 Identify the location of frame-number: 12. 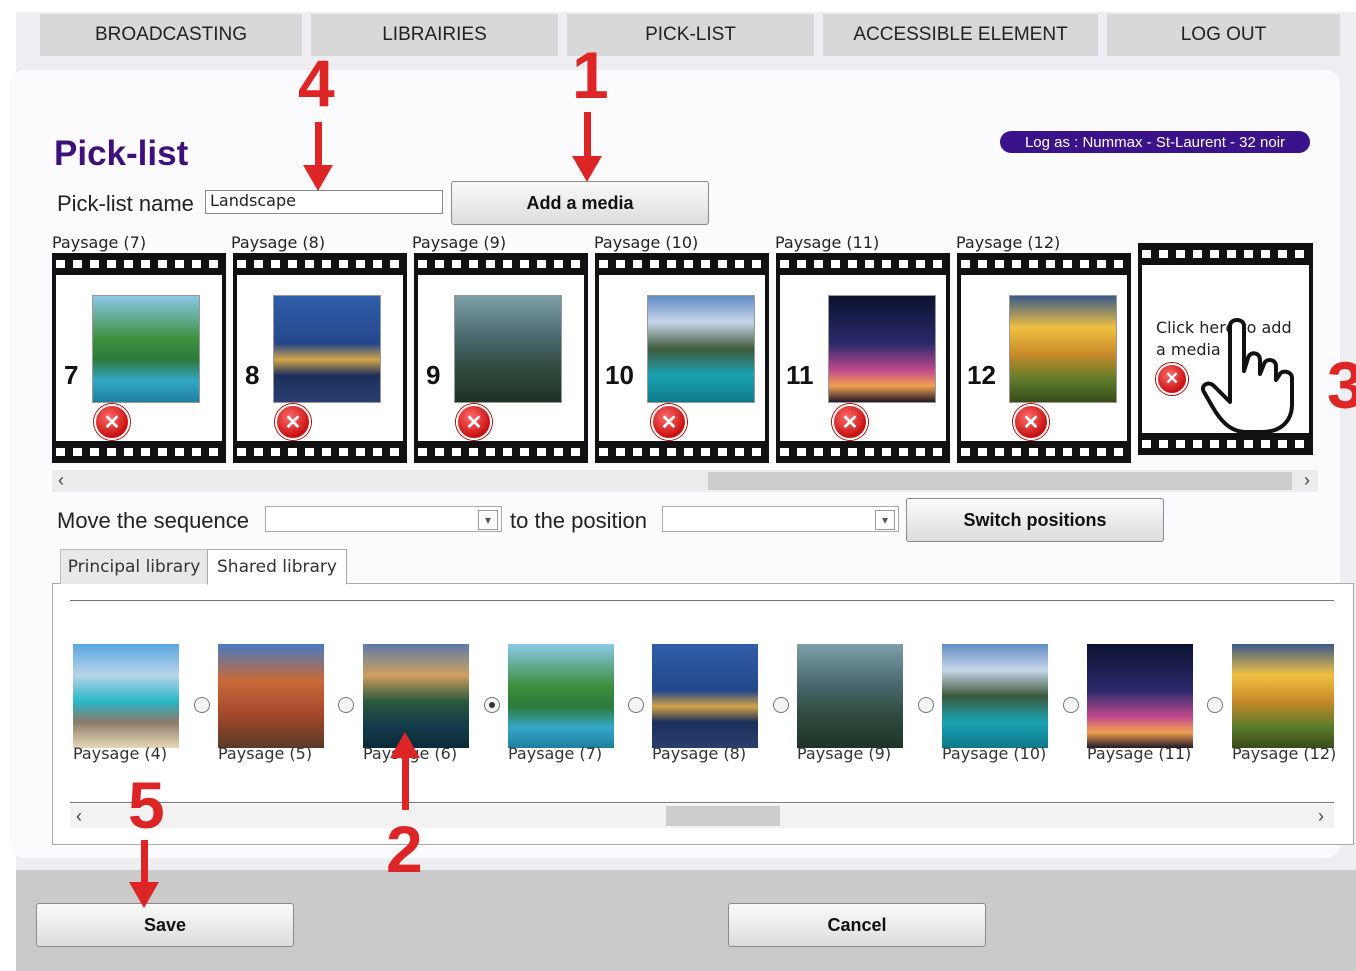
(981, 375).